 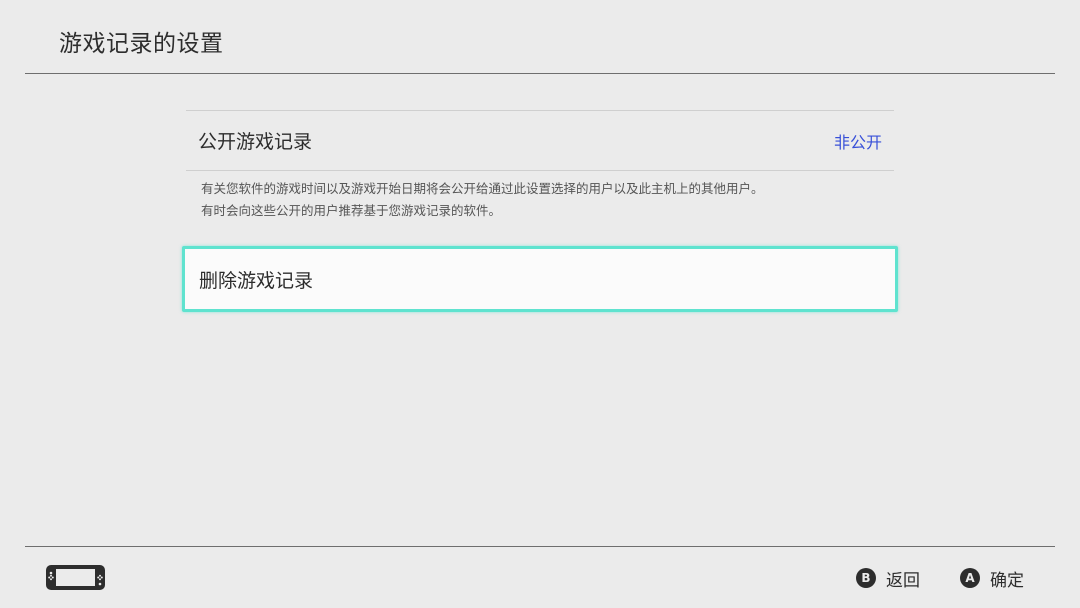 I want to click on confirm-button: A 确定, so click(x=992, y=578).